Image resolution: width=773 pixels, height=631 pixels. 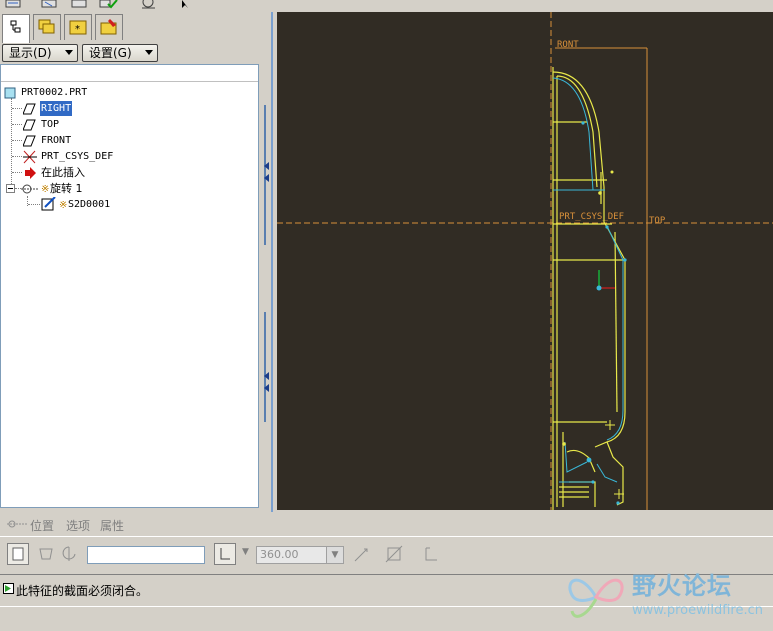 What do you see at coordinates (188, 4) in the screenshot?
I see `select-arrow-icon` at bounding box center [188, 4].